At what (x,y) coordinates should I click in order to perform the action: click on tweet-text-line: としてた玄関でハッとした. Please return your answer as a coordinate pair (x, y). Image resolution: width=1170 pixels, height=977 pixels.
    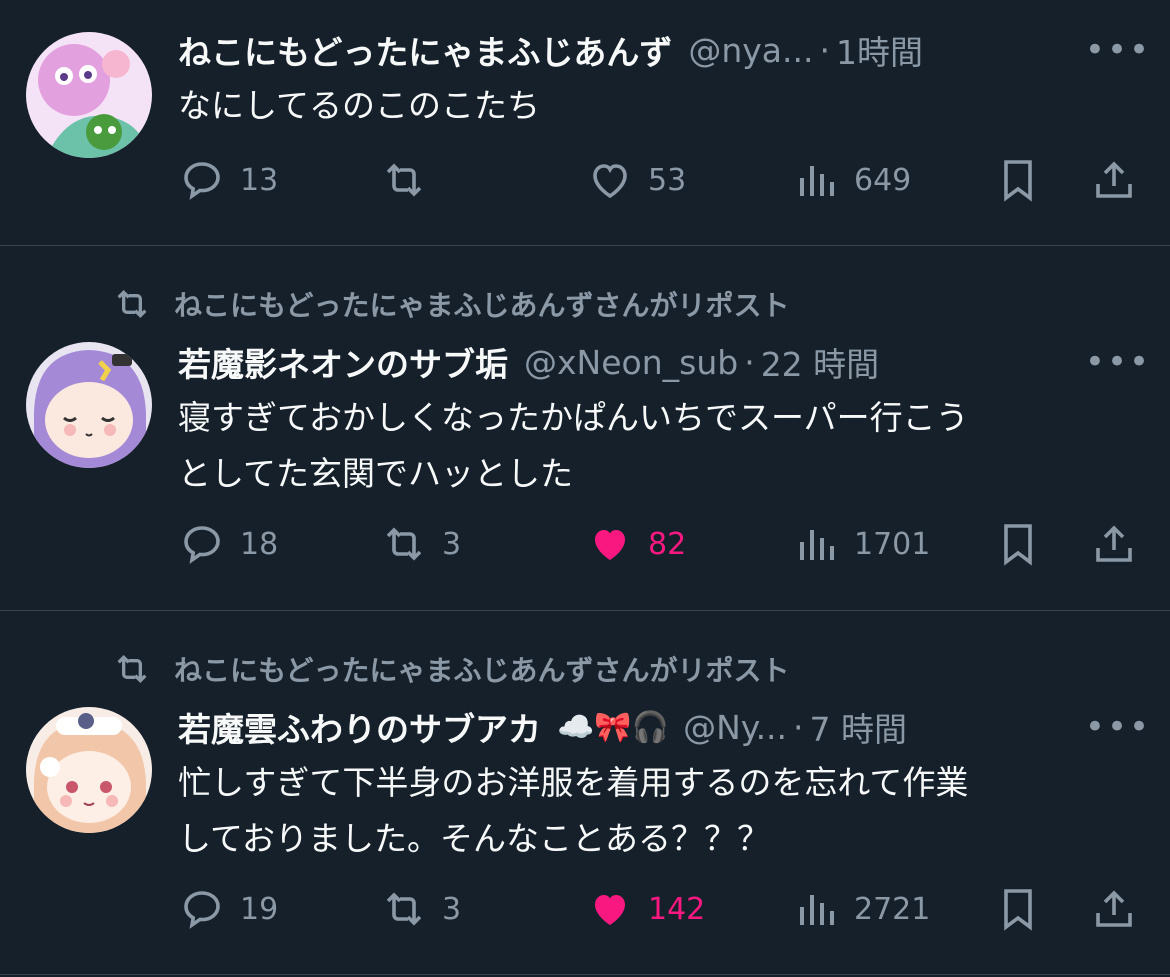
    Looking at the image, I should click on (376, 473).